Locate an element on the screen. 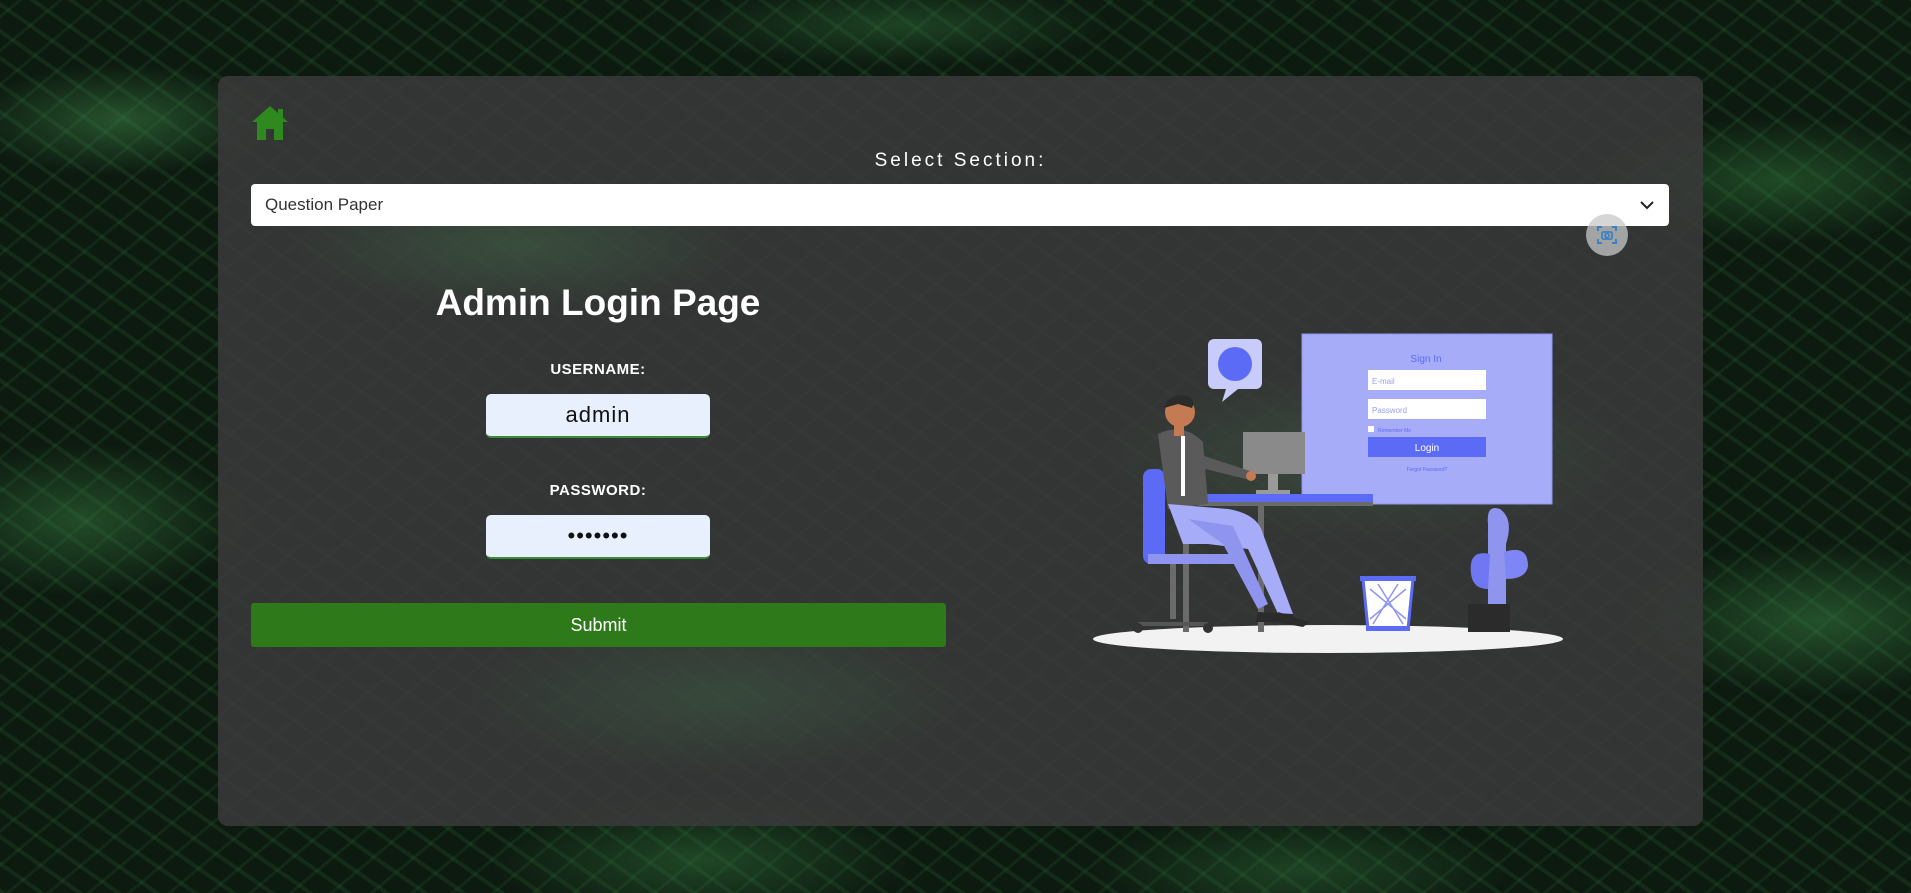 The width and height of the screenshot is (1911, 893). signin-forgot-link: Forgot Password? is located at coordinates (1427, 470).